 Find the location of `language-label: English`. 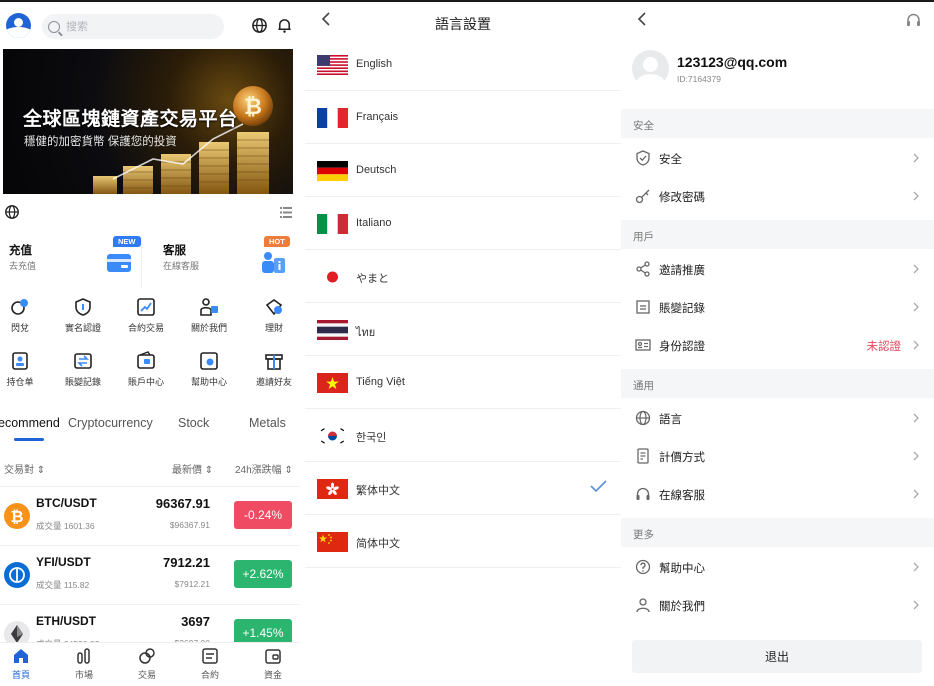

language-label: English is located at coordinates (374, 64).